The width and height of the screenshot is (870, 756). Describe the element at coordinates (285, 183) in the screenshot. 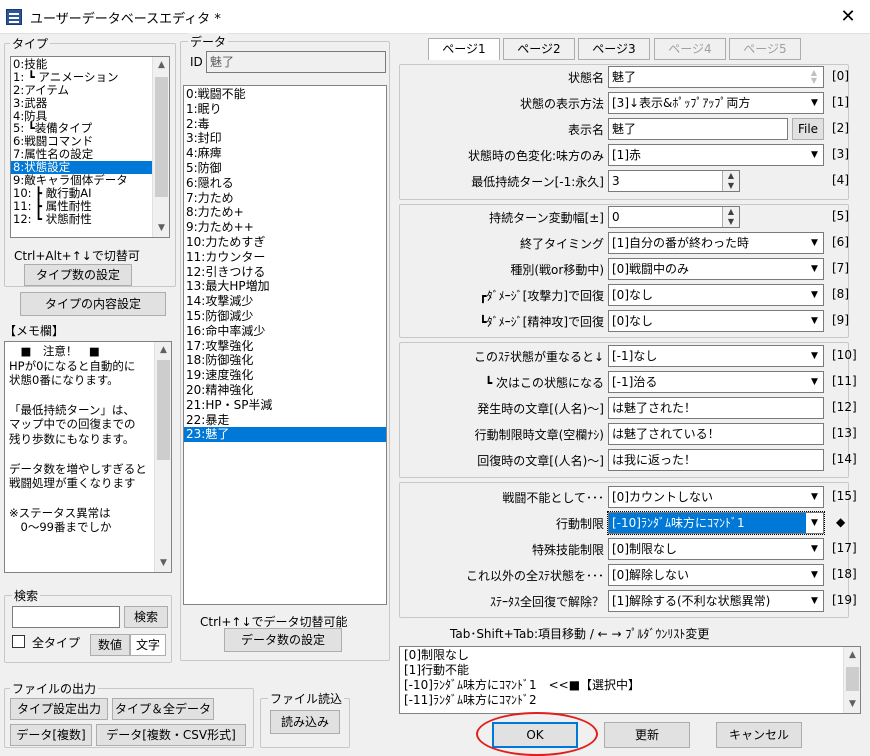

I see `data-list-item: 6:隠れる` at that location.